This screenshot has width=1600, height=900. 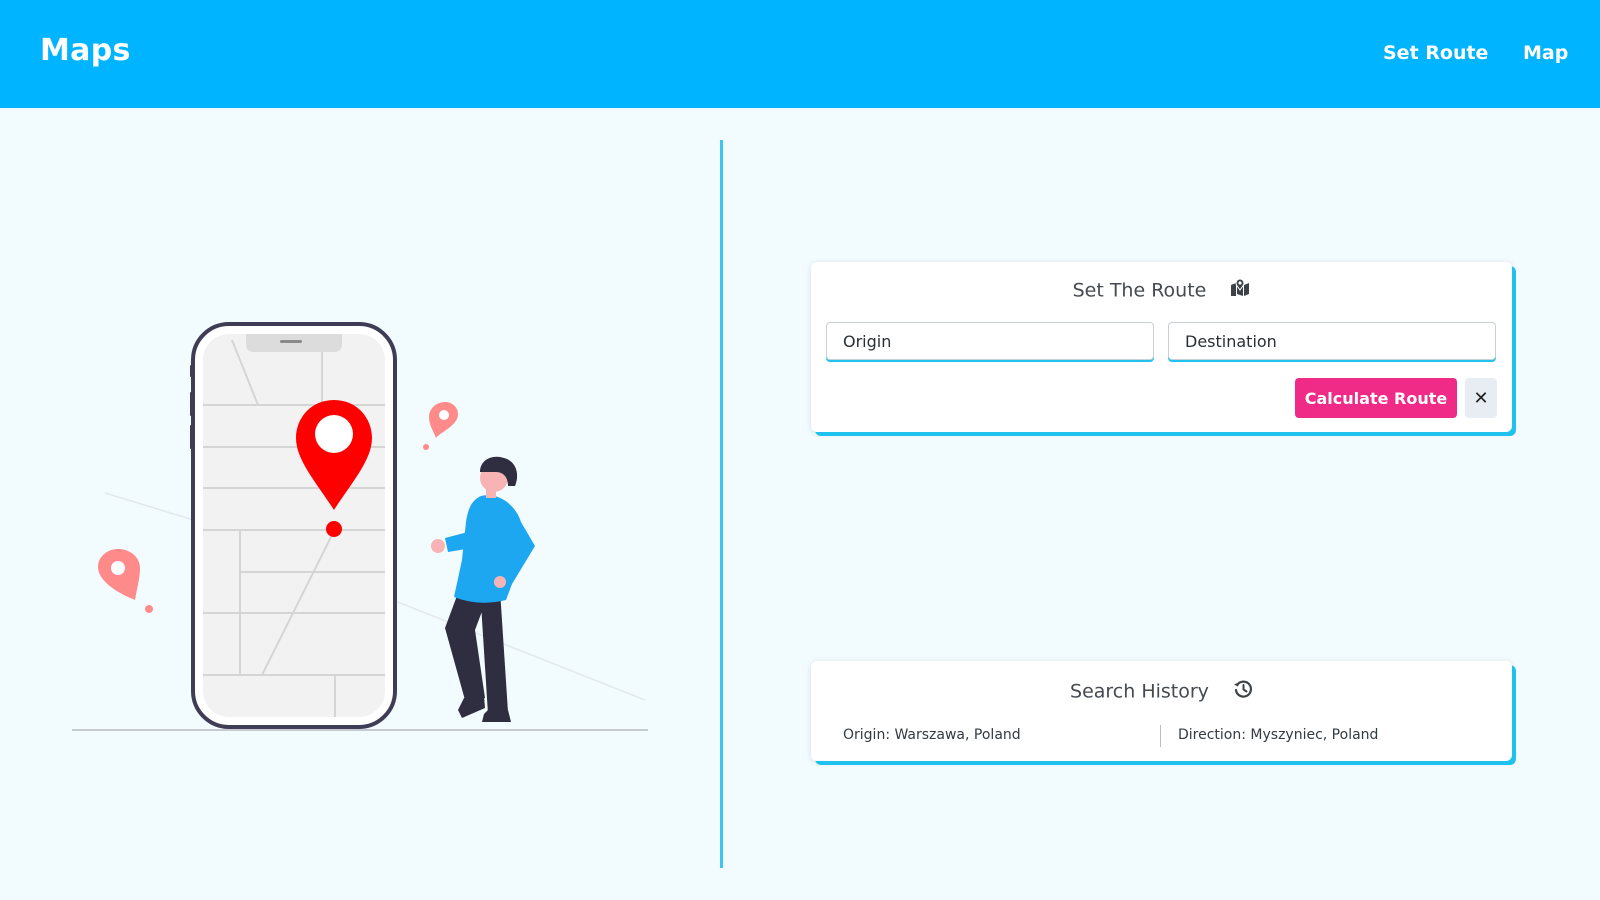 I want to click on history-separator, so click(x=1160, y=736).